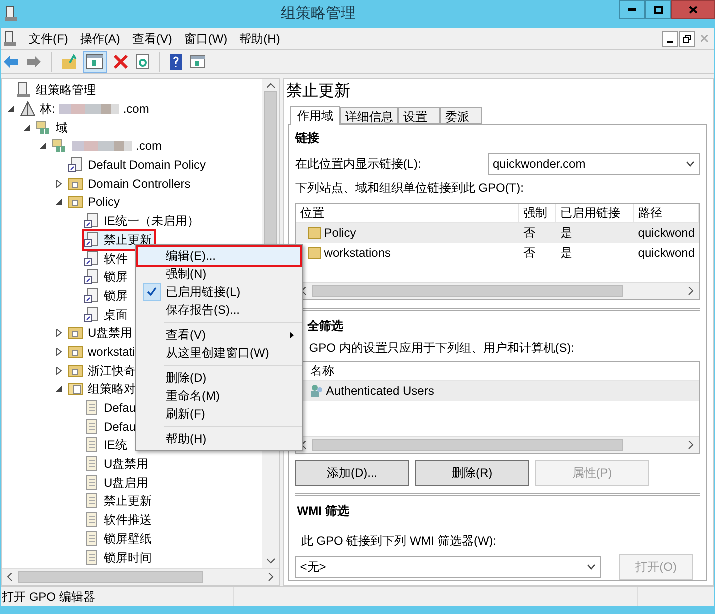 This screenshot has width=715, height=614. What do you see at coordinates (116, 445) in the screenshot?
I see `tree-item-label: IE统` at bounding box center [116, 445].